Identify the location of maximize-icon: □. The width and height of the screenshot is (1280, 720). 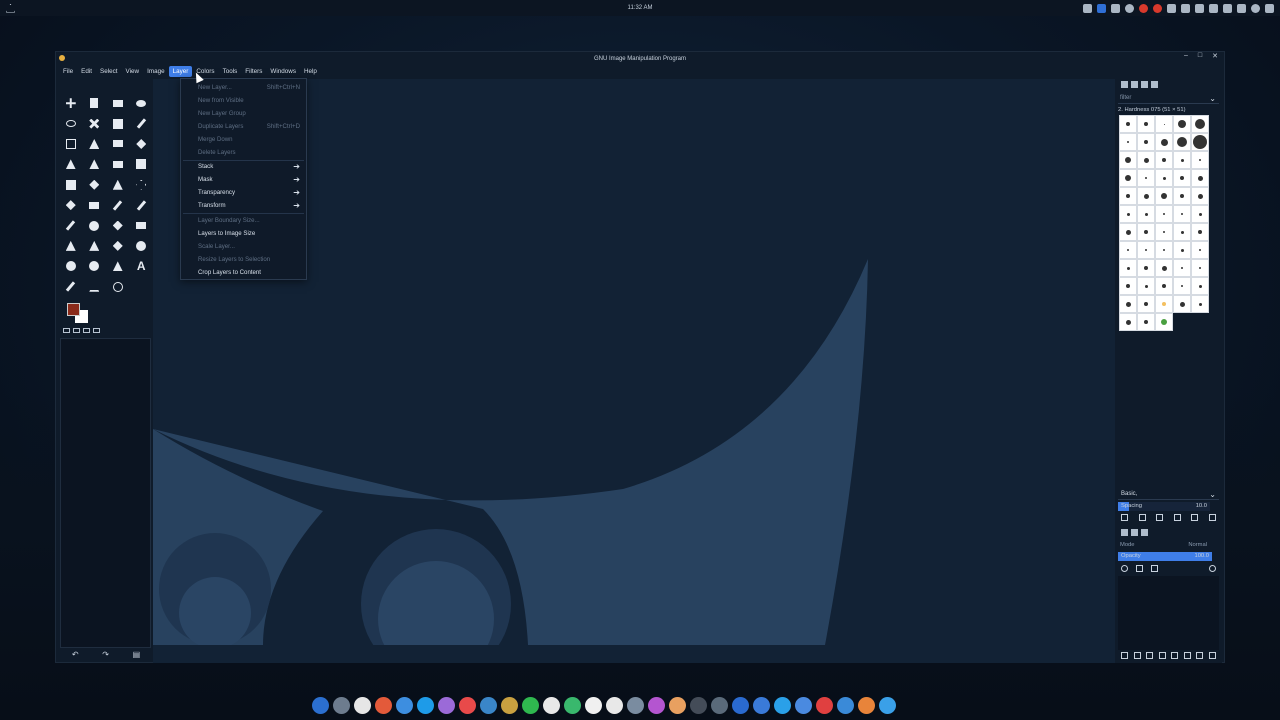
(1200, 56).